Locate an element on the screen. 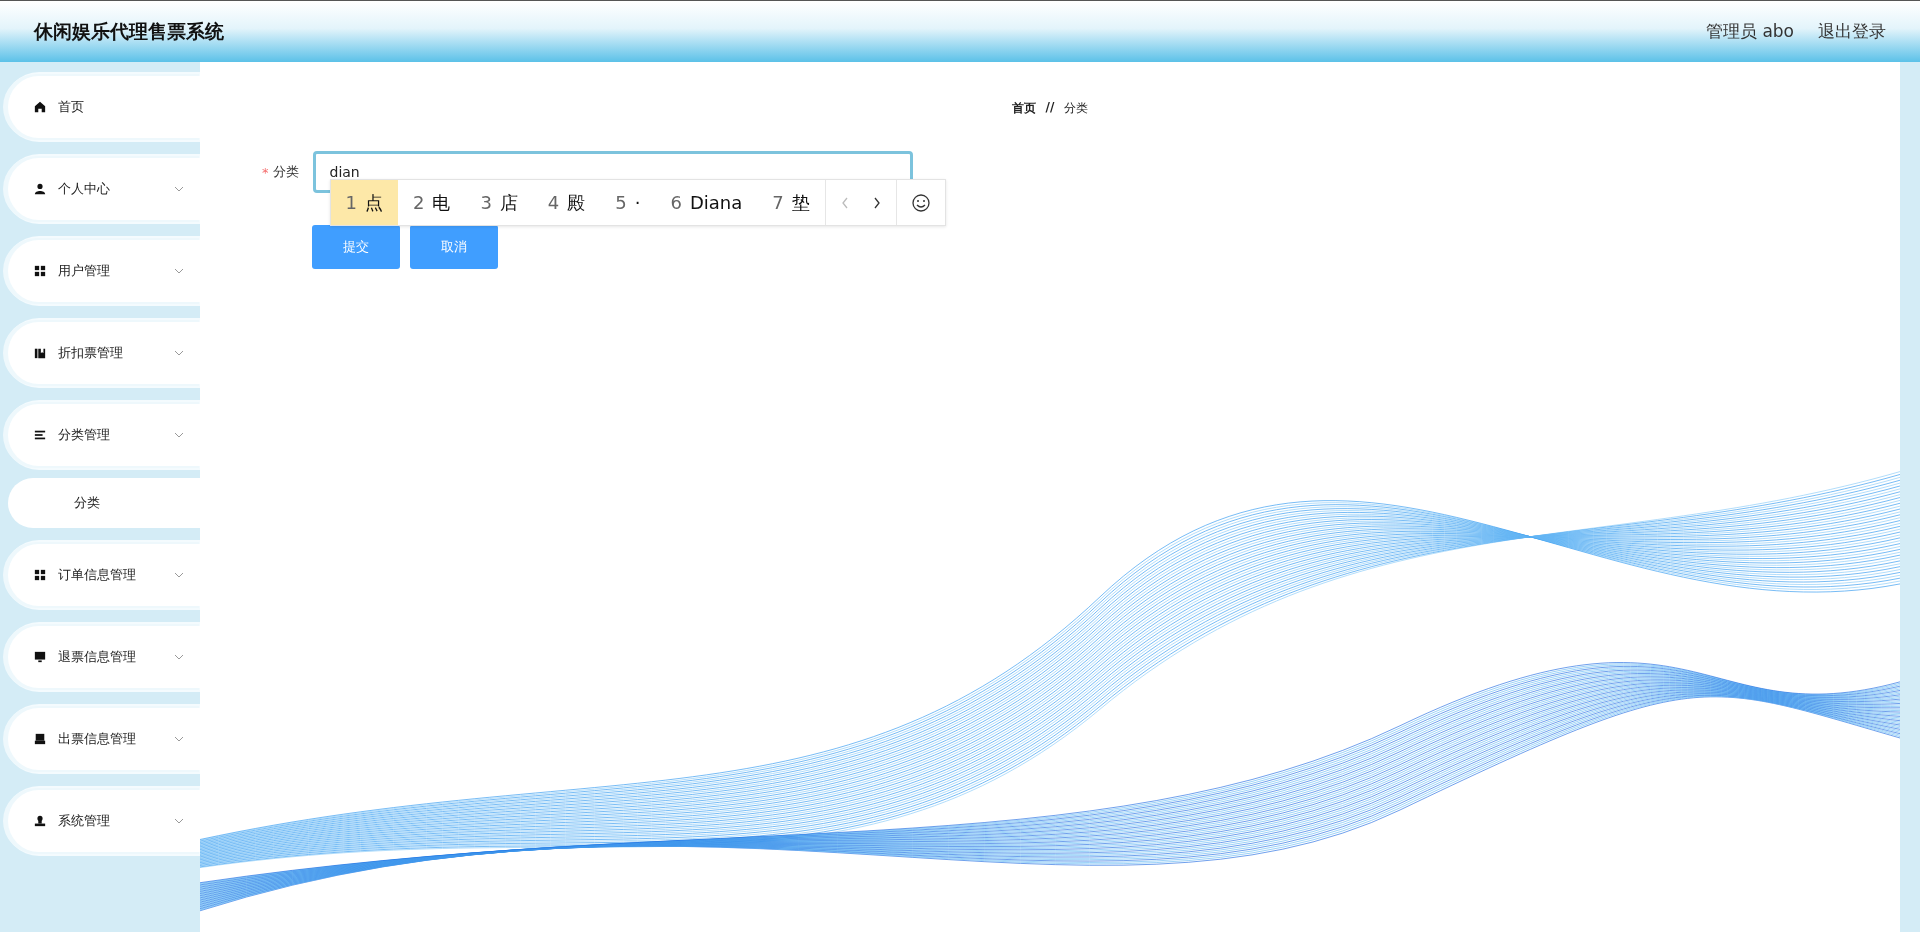  book-icon is located at coordinates (40, 353).